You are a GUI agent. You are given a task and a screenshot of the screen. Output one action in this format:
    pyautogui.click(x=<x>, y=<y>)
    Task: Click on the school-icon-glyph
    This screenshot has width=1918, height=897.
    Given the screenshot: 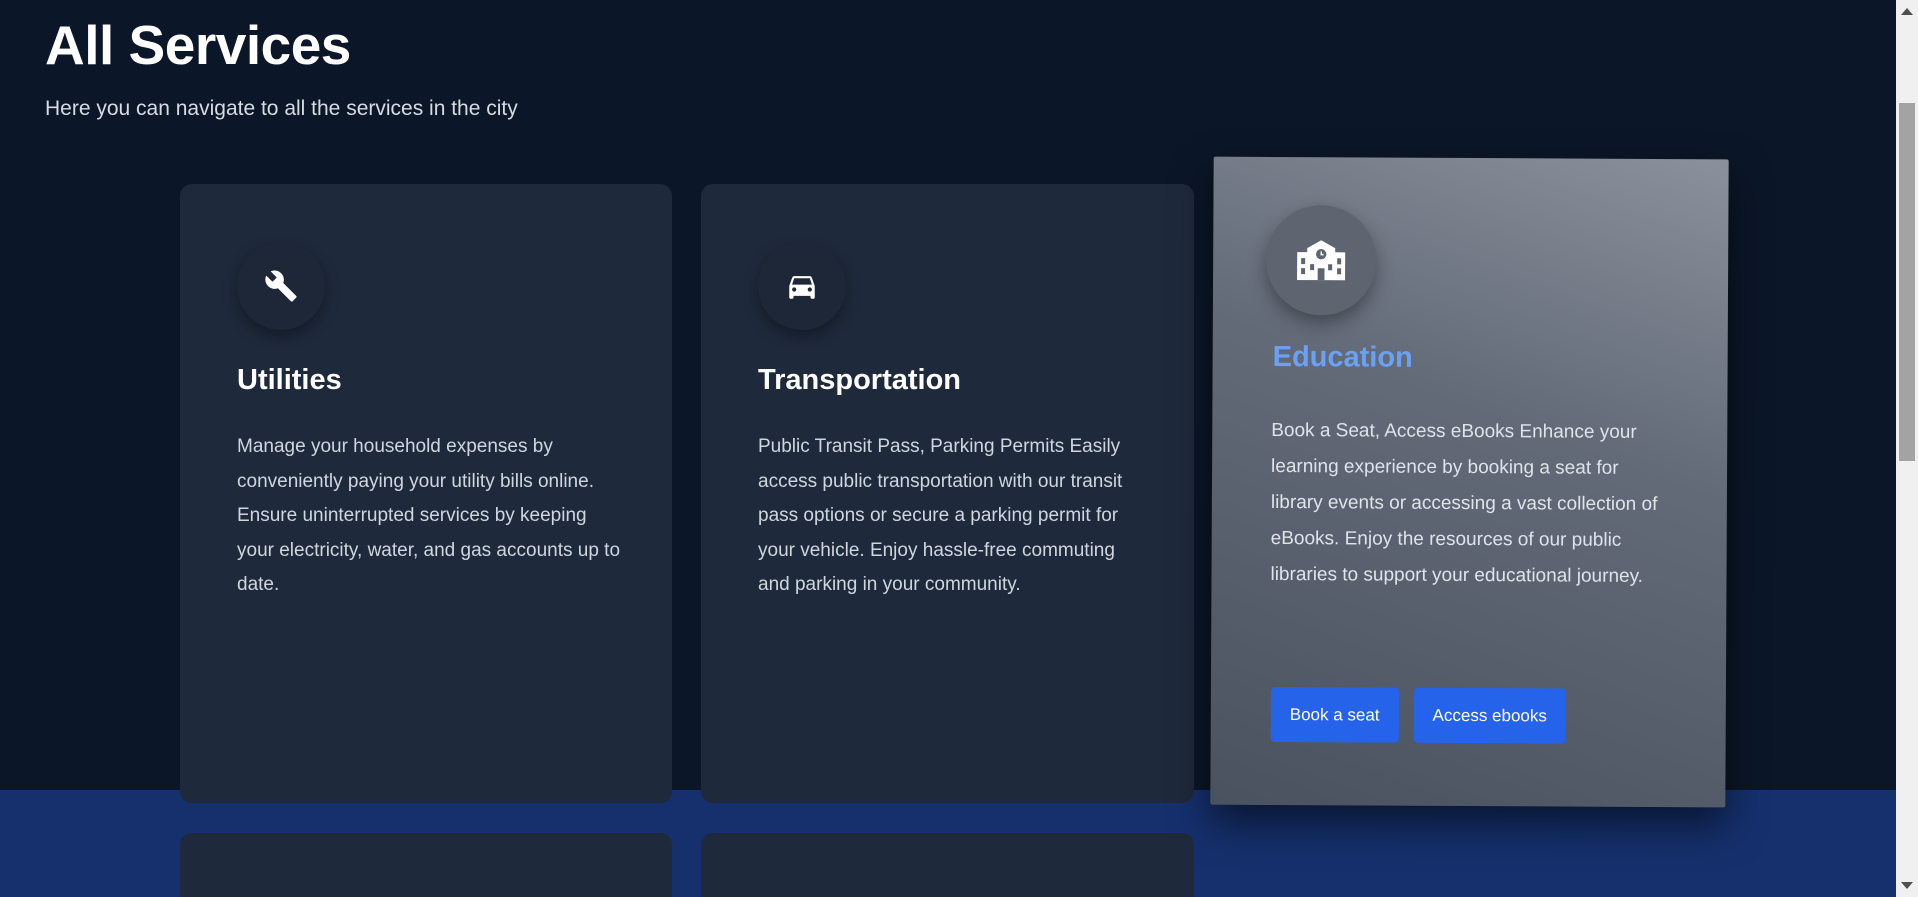 What is the action you would take?
    pyautogui.click(x=1321, y=260)
    